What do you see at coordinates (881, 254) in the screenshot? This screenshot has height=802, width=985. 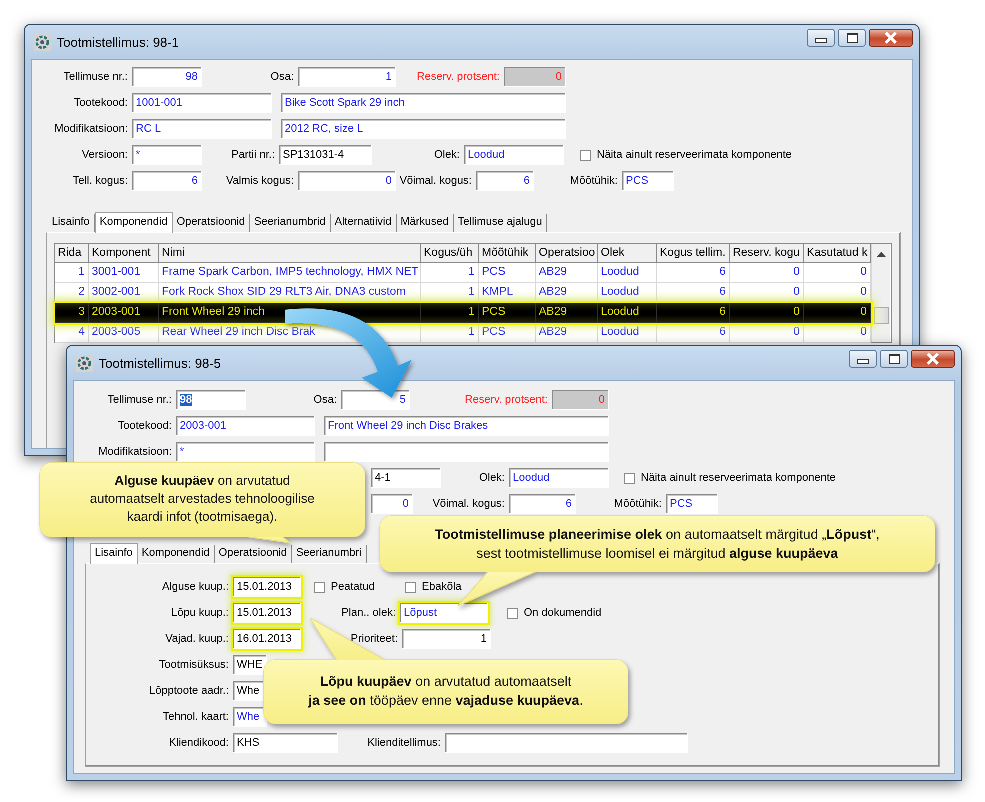 I see `up-arrow-icon` at bounding box center [881, 254].